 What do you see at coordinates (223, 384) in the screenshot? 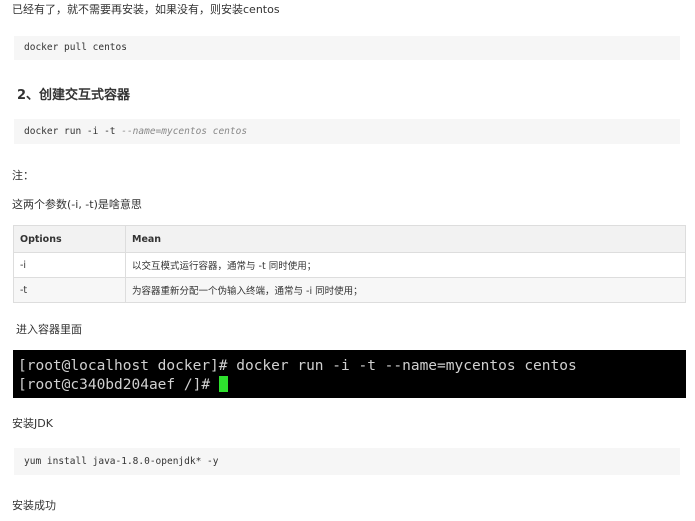
I see `terminal-cursor` at bounding box center [223, 384].